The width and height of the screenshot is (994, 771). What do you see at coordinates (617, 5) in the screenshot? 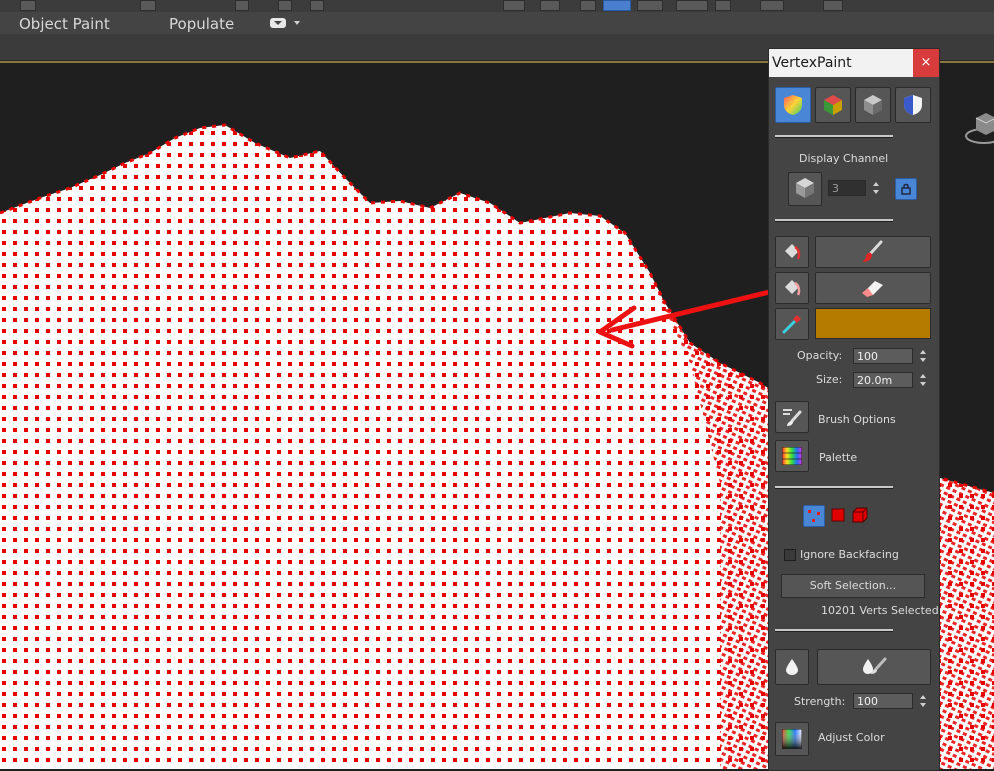
I see `toolbar-button-active` at bounding box center [617, 5].